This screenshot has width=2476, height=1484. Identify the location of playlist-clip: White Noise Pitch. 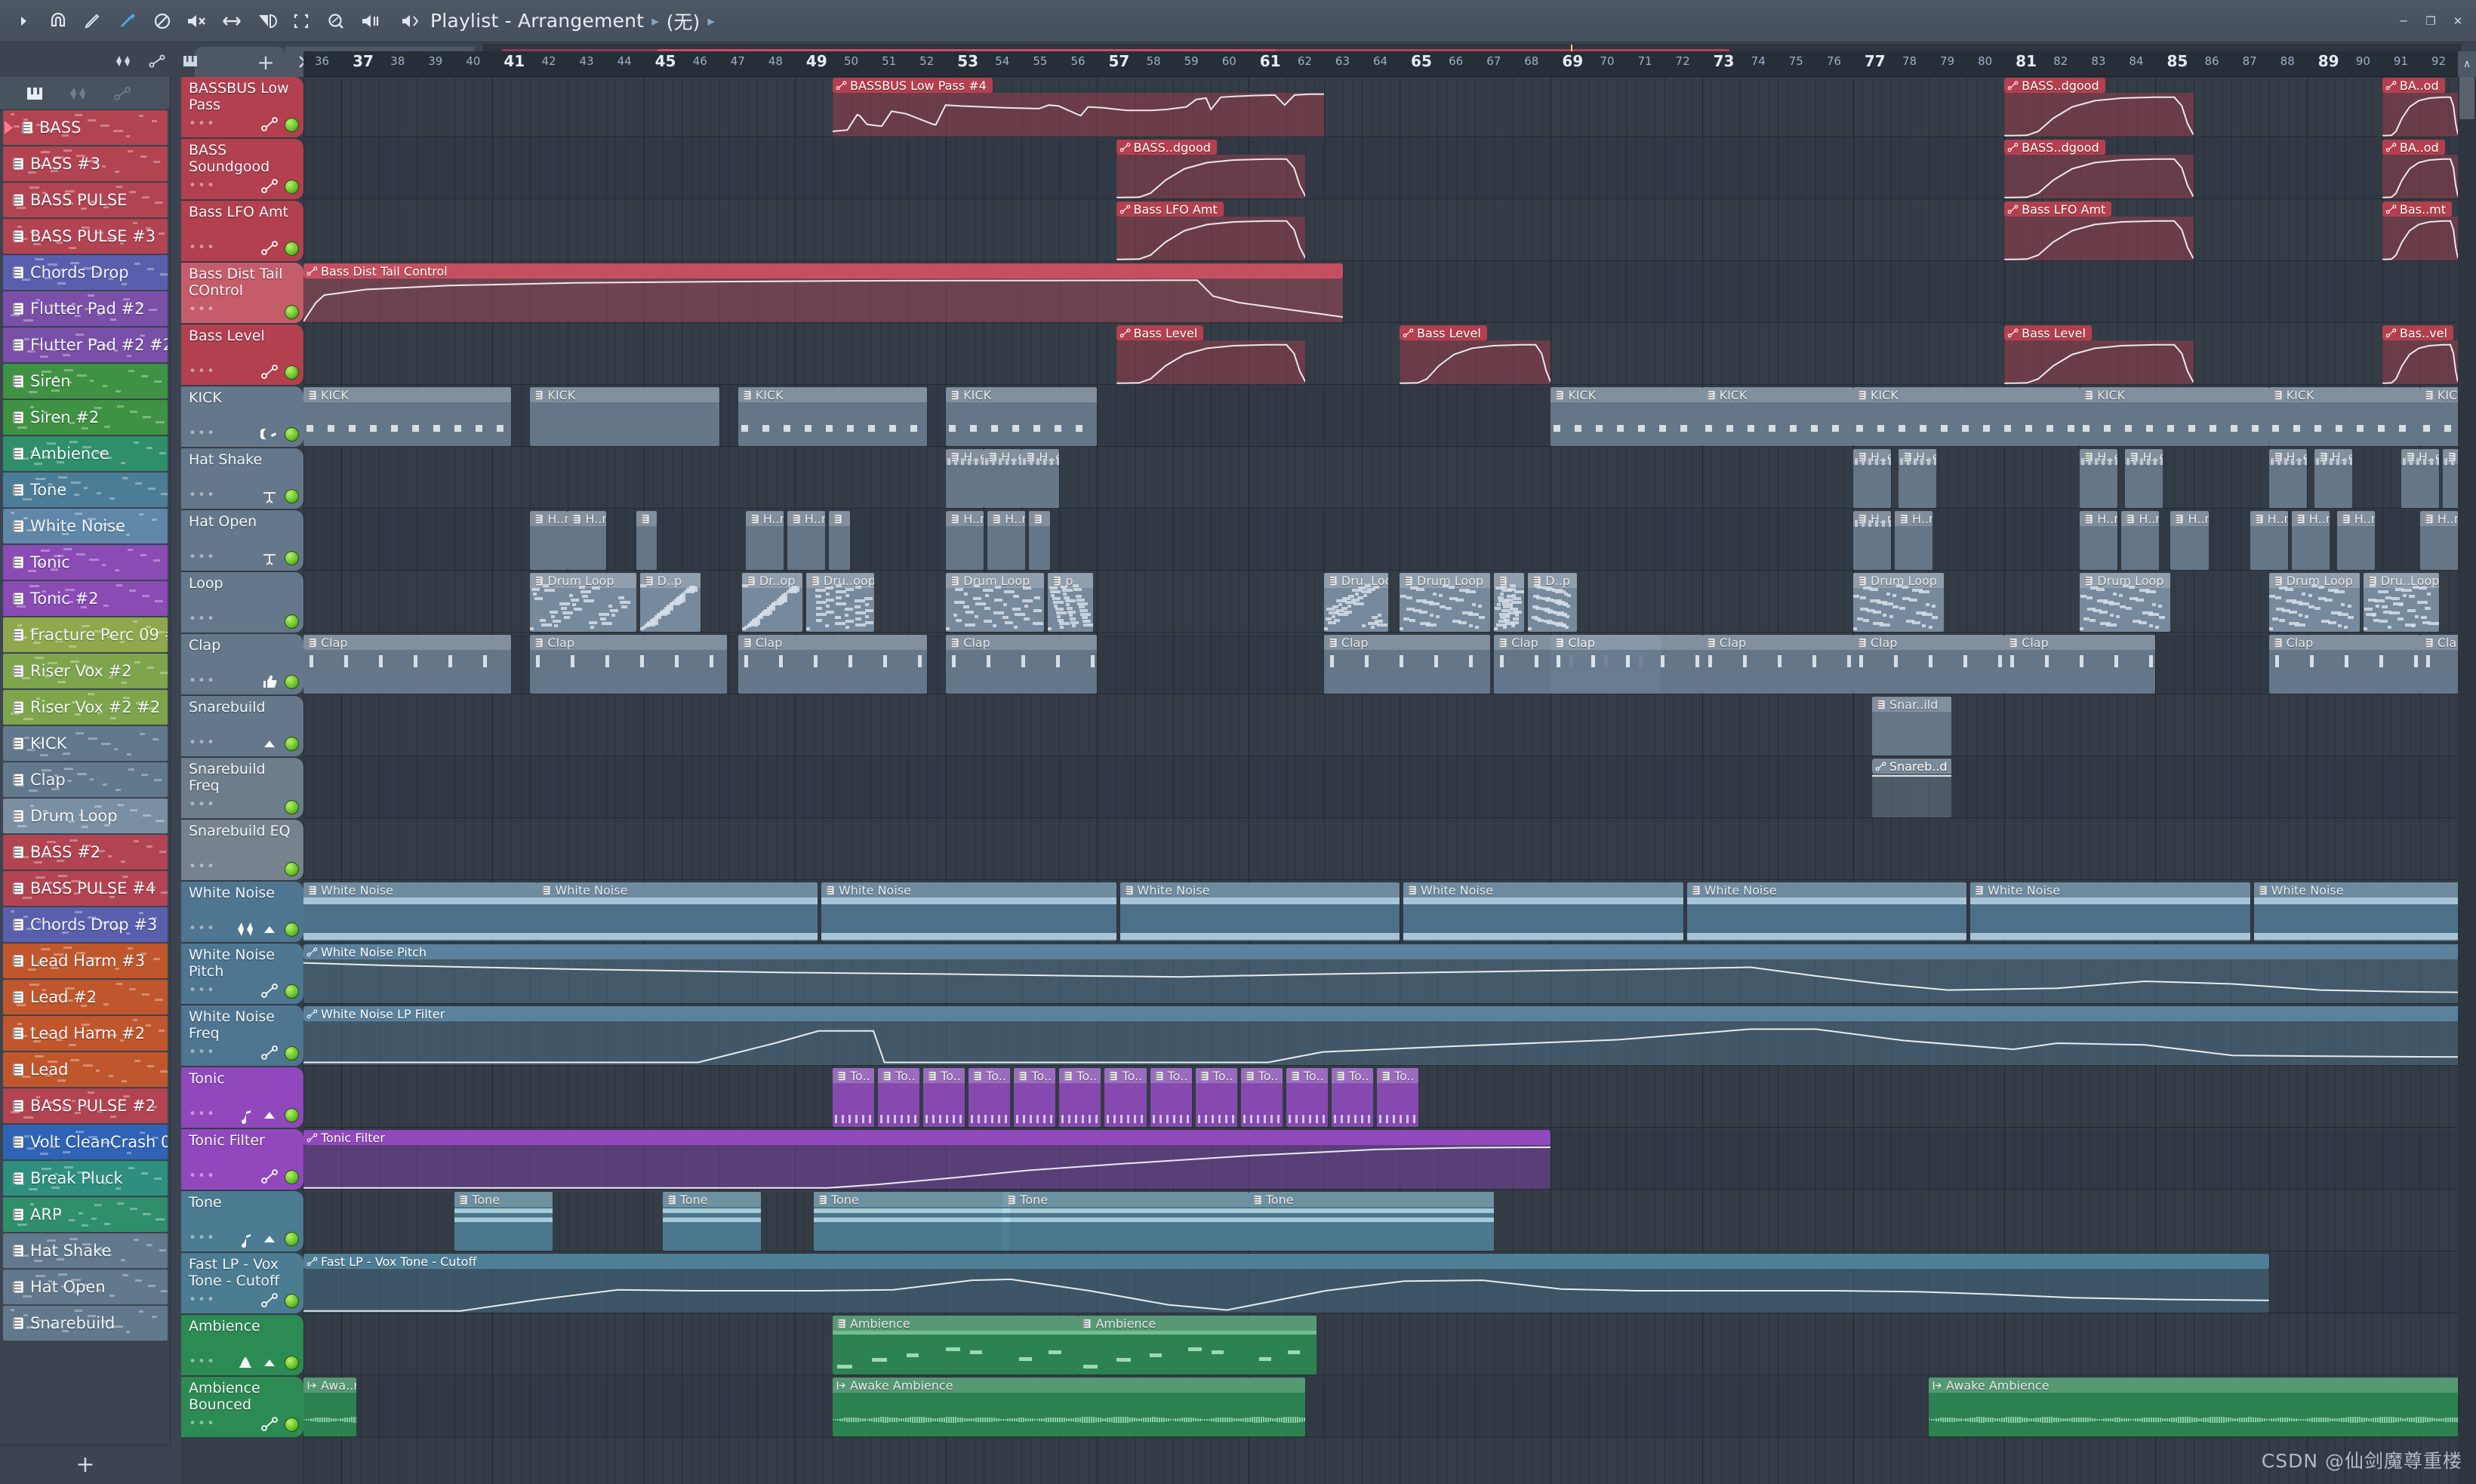
(1380, 973).